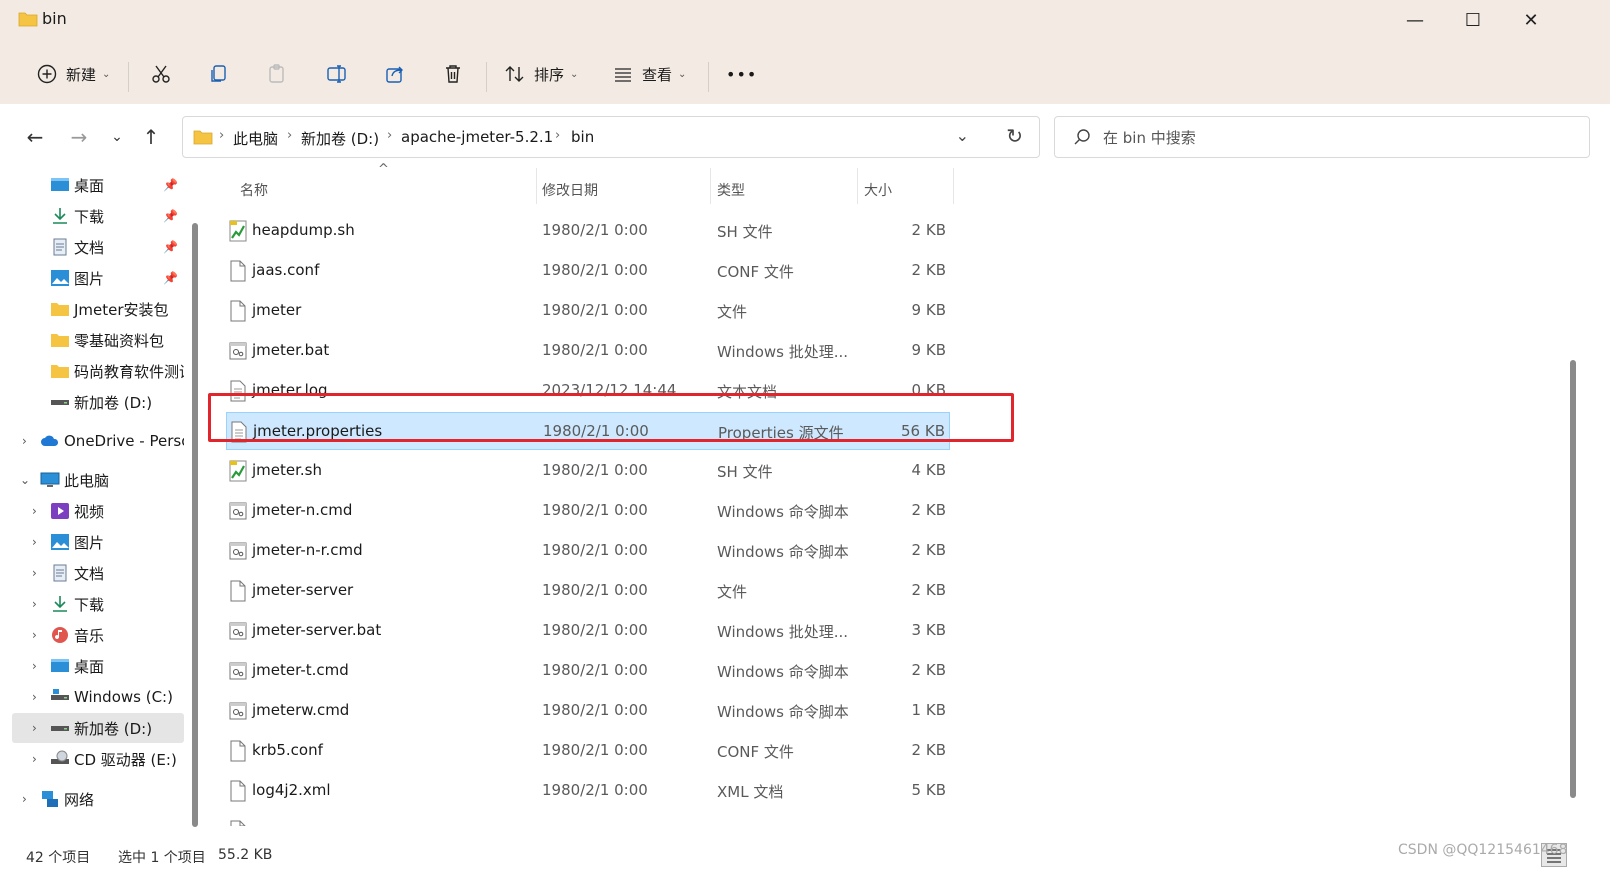 The width and height of the screenshot is (1610, 871). I want to click on collapse-icon: ⌄, so click(25, 480).